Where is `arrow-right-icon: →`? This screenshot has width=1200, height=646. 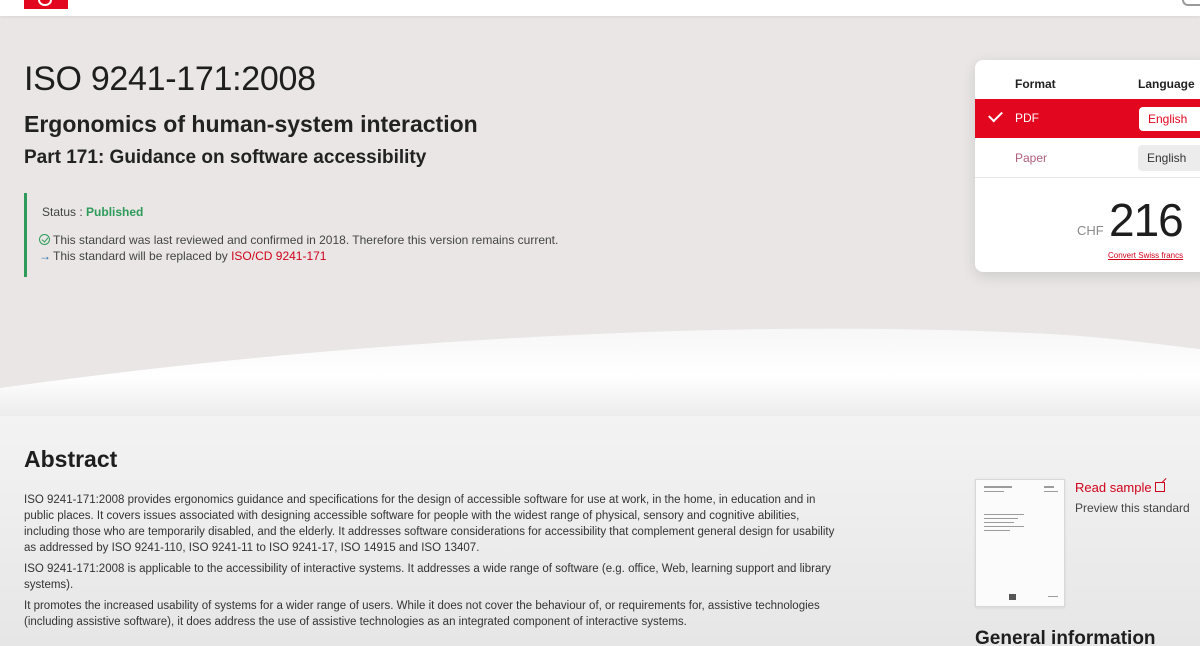 arrow-right-icon: → is located at coordinates (45, 256).